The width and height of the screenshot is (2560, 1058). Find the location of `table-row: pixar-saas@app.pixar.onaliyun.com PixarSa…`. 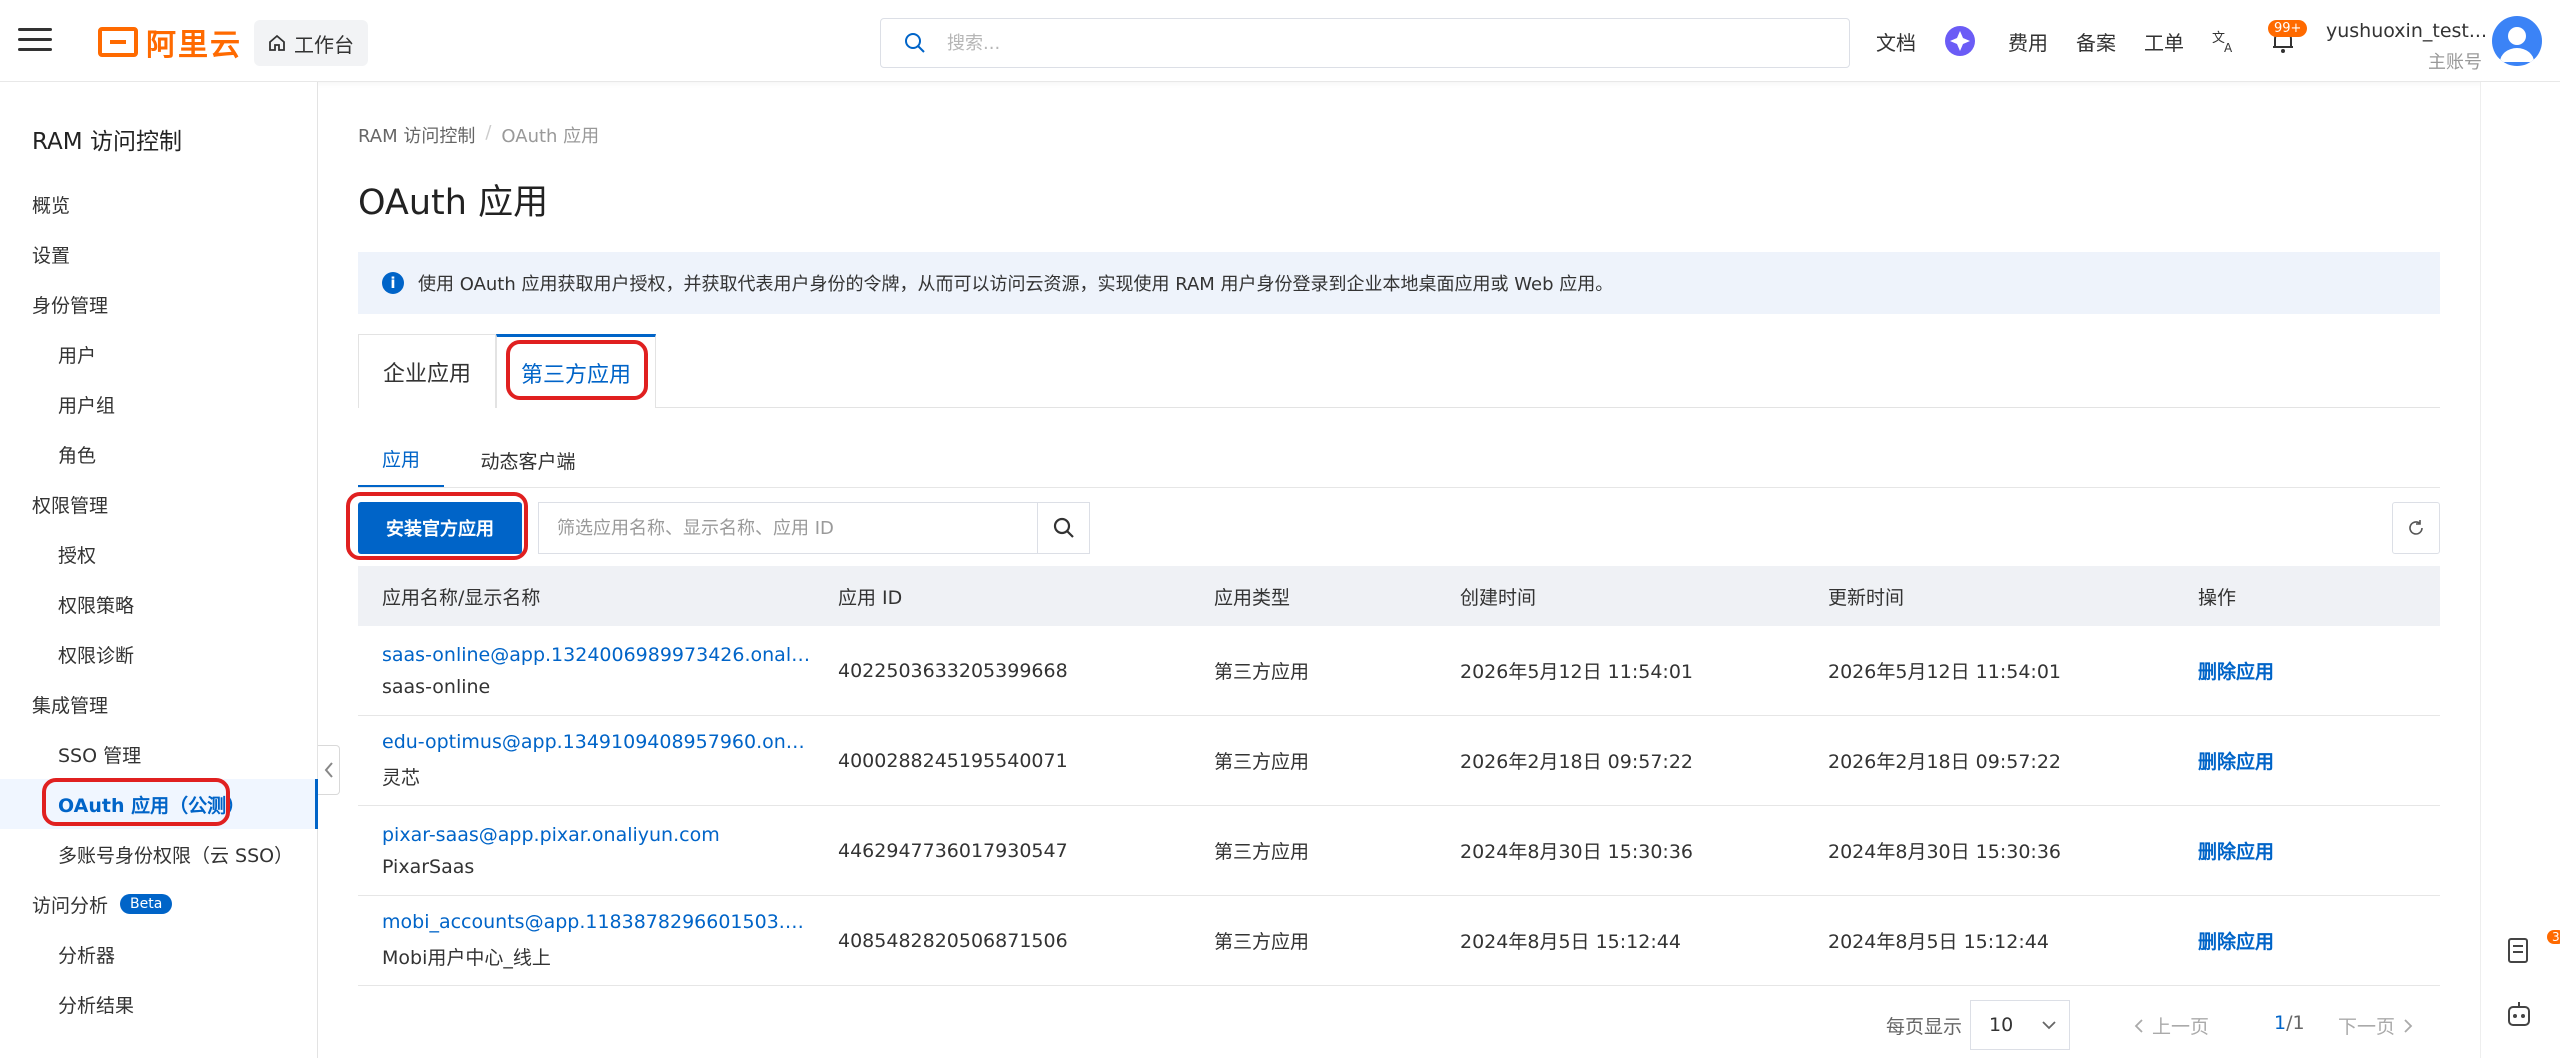

table-row: pixar-saas@app.pixar.onaliyun.com PixarSa… is located at coordinates (1399, 851).